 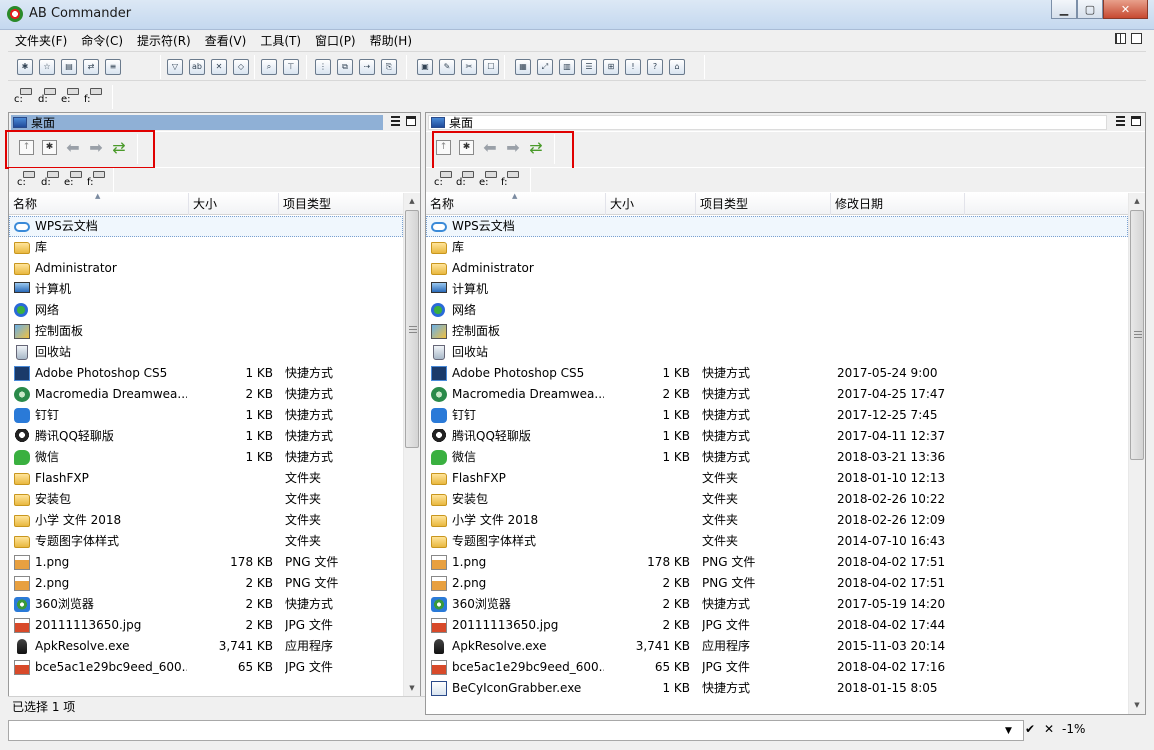 I want to click on menu-tools: 工具(T), so click(x=280, y=40).